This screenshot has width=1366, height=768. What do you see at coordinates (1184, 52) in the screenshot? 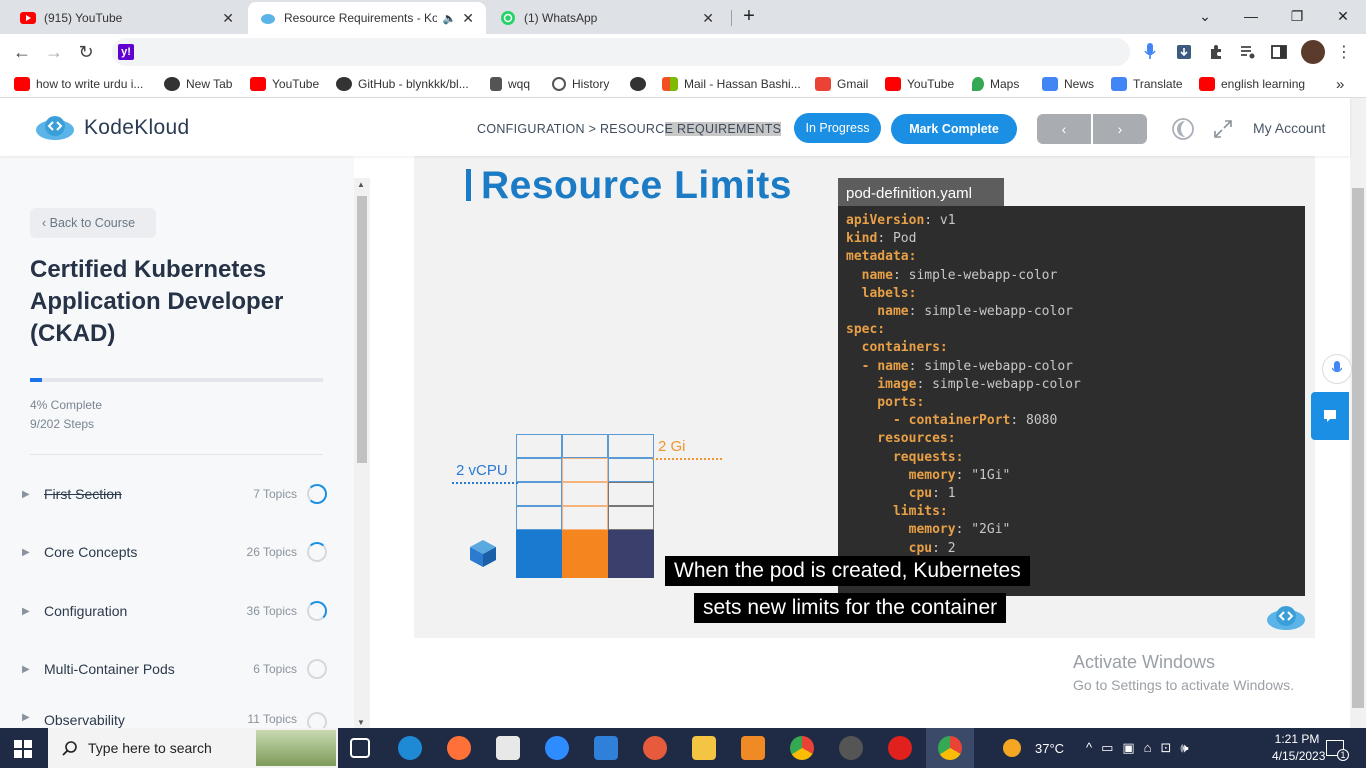
I see `download-extension-icon` at bounding box center [1184, 52].